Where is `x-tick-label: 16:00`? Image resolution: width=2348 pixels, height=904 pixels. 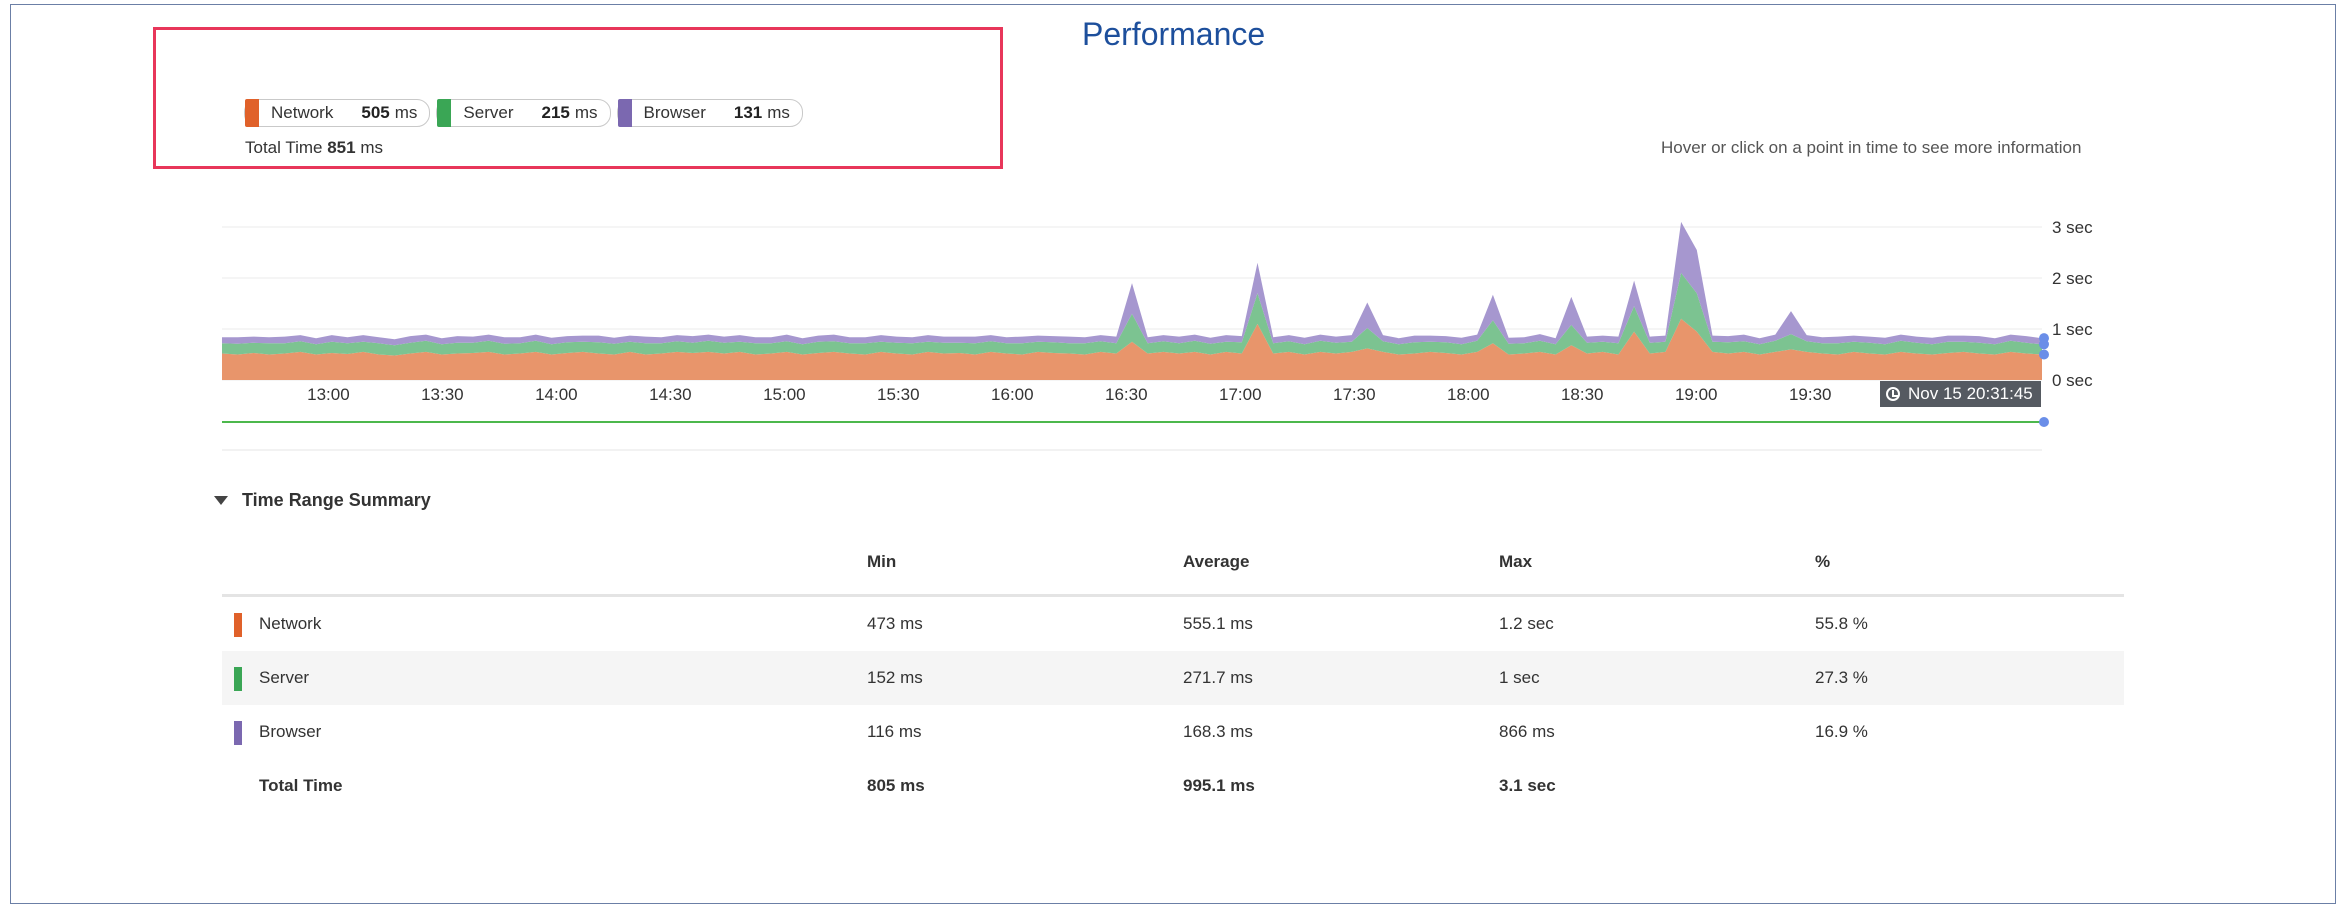 x-tick-label: 16:00 is located at coordinates (1012, 394).